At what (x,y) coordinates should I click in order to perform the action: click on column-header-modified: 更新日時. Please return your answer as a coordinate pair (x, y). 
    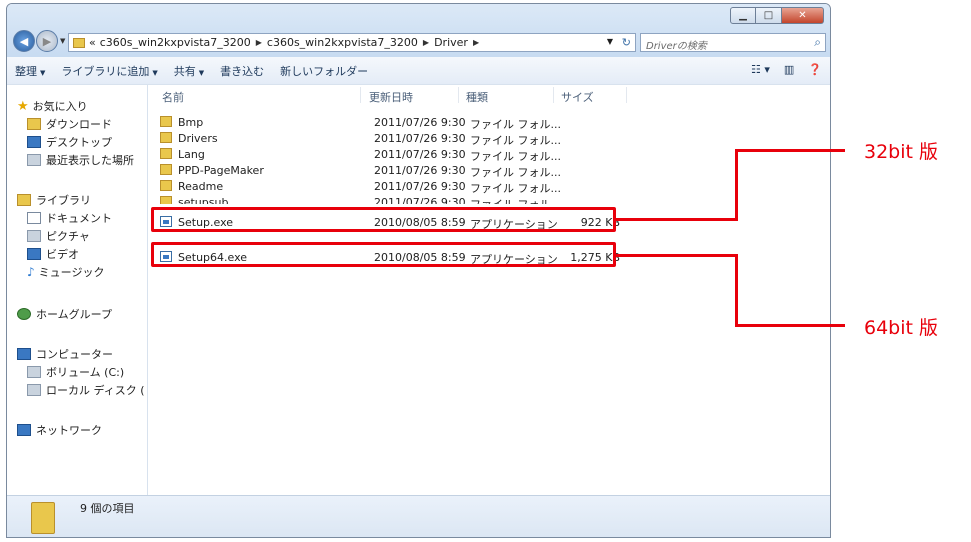
    Looking at the image, I should click on (391, 97).